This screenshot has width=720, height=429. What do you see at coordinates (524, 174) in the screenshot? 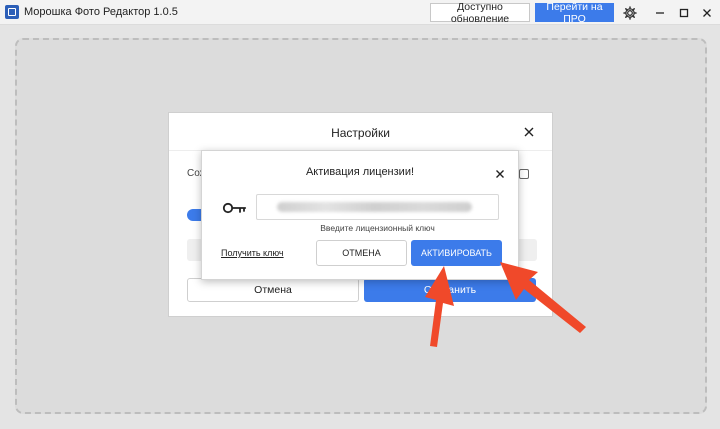
I see `settings-checkbox` at bounding box center [524, 174].